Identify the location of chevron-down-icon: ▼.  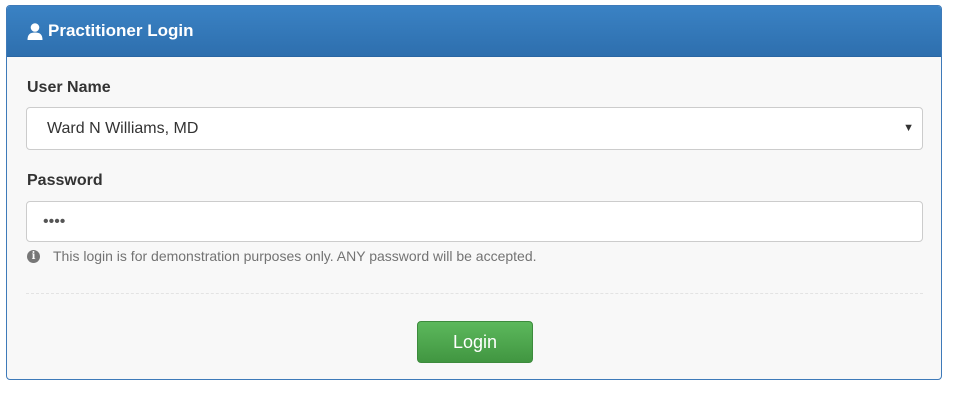
(908, 128).